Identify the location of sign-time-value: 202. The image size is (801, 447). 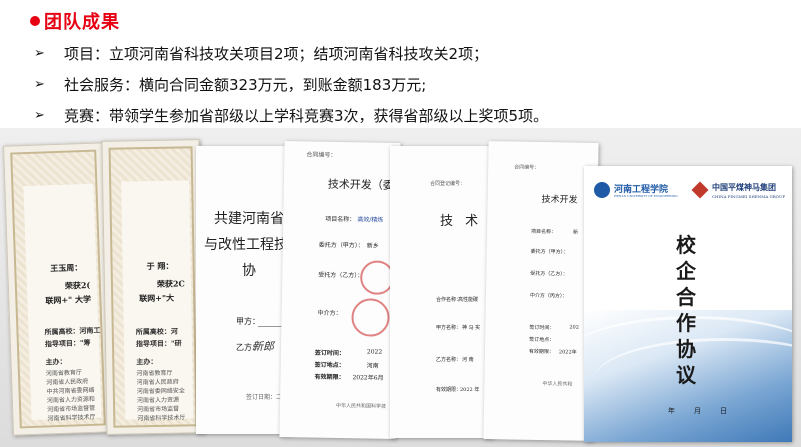
(574, 327).